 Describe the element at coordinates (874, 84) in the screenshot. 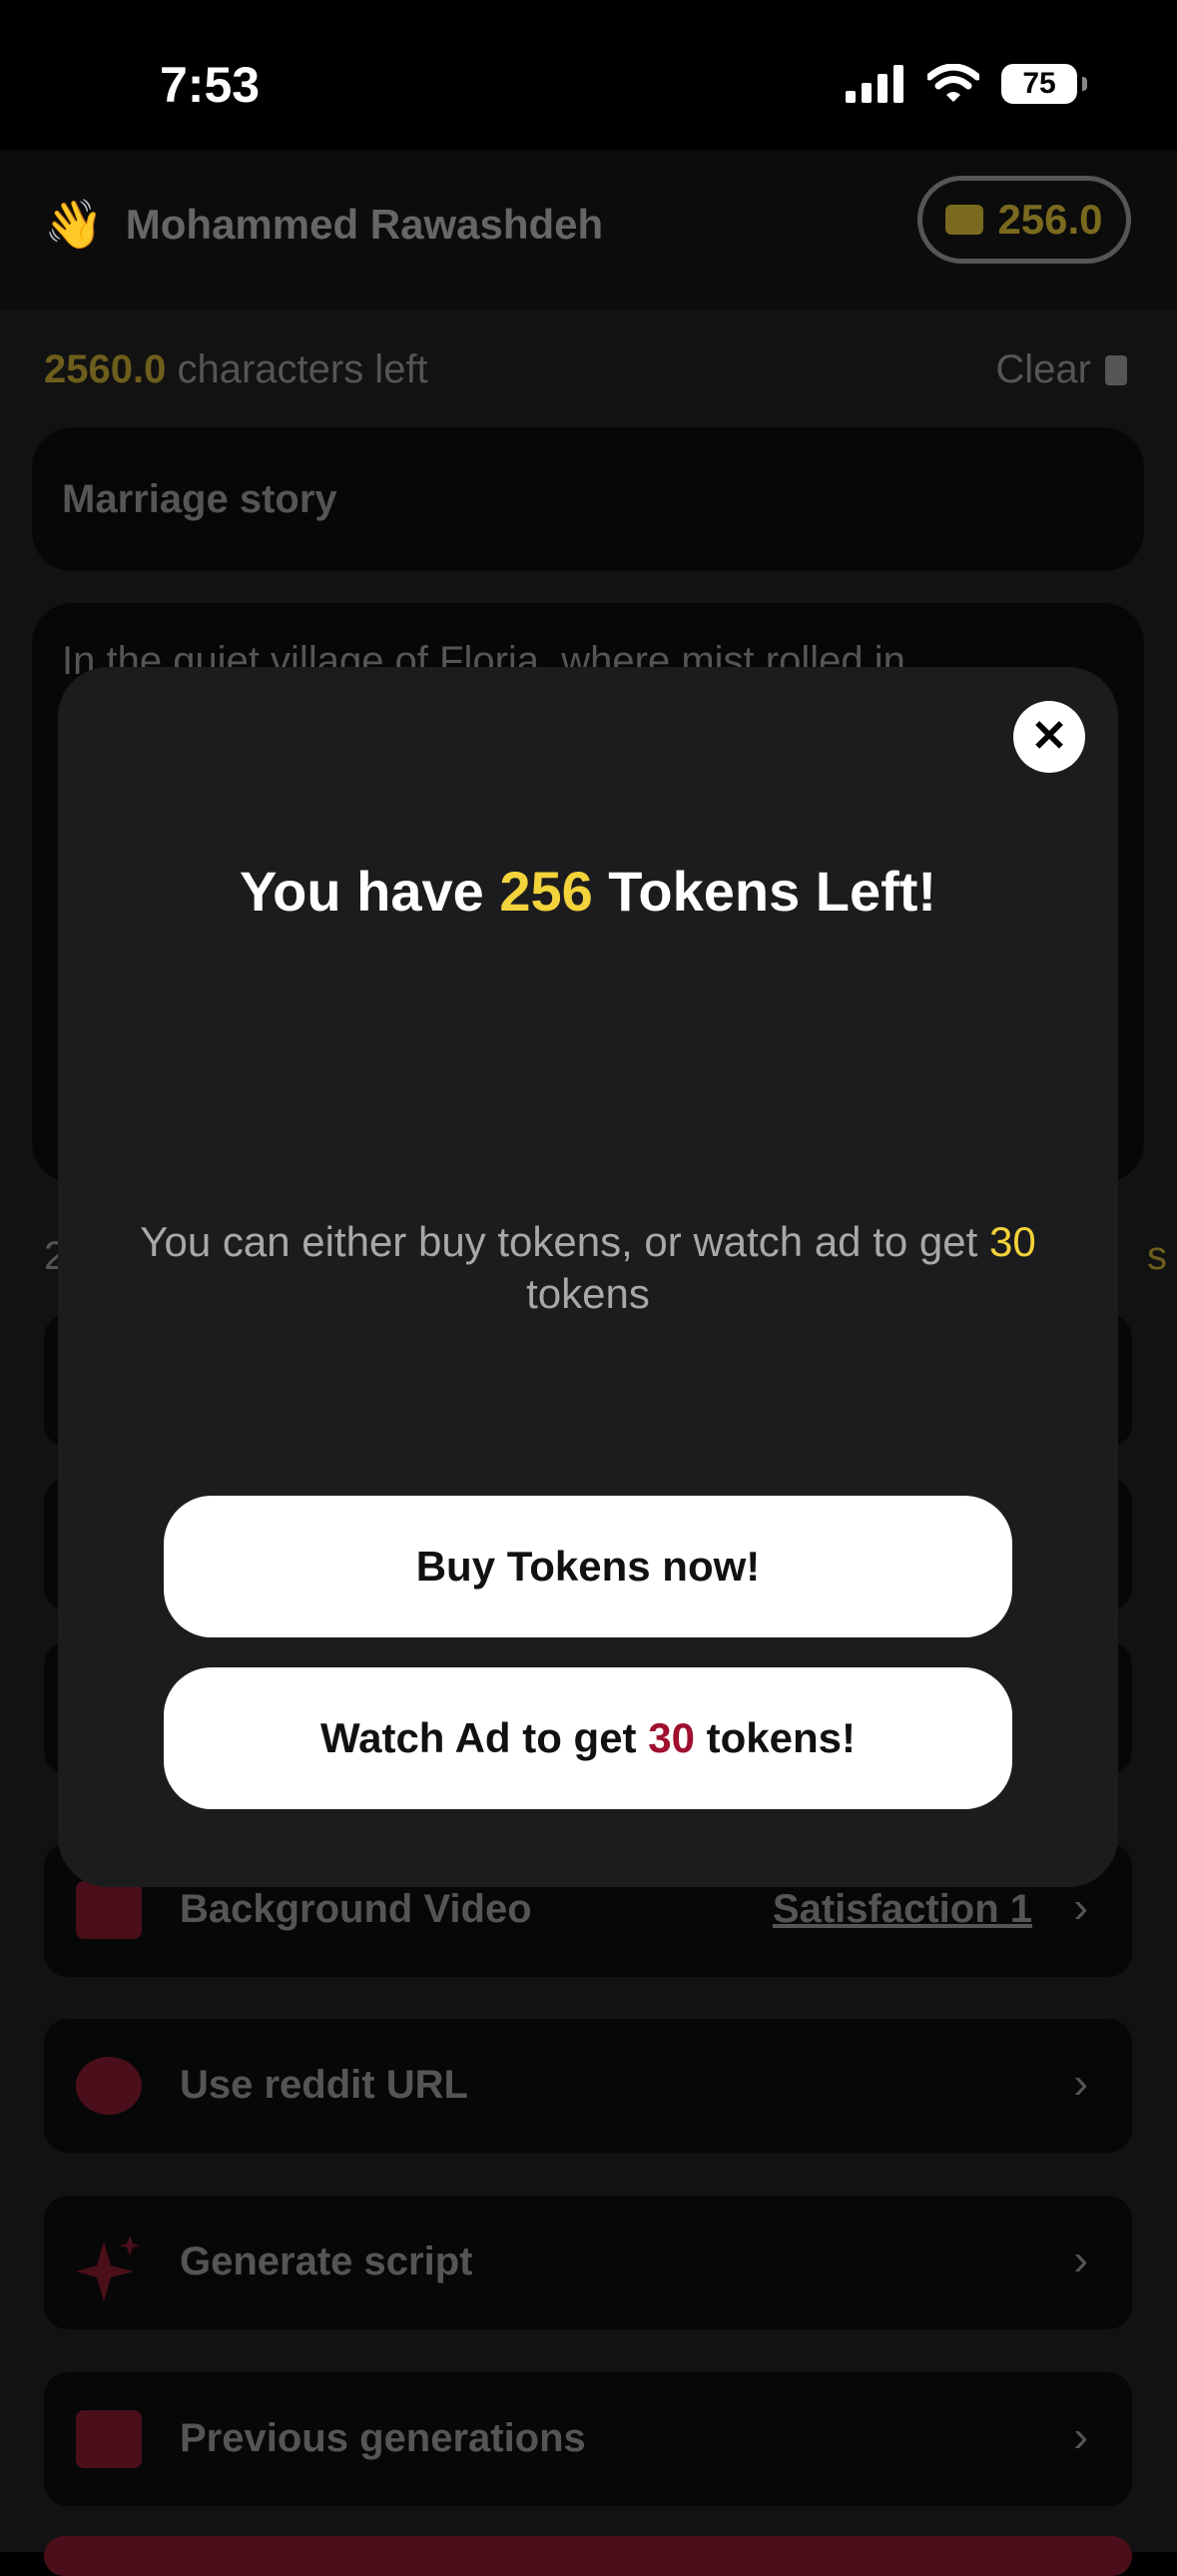

I see `signal-icon` at that location.